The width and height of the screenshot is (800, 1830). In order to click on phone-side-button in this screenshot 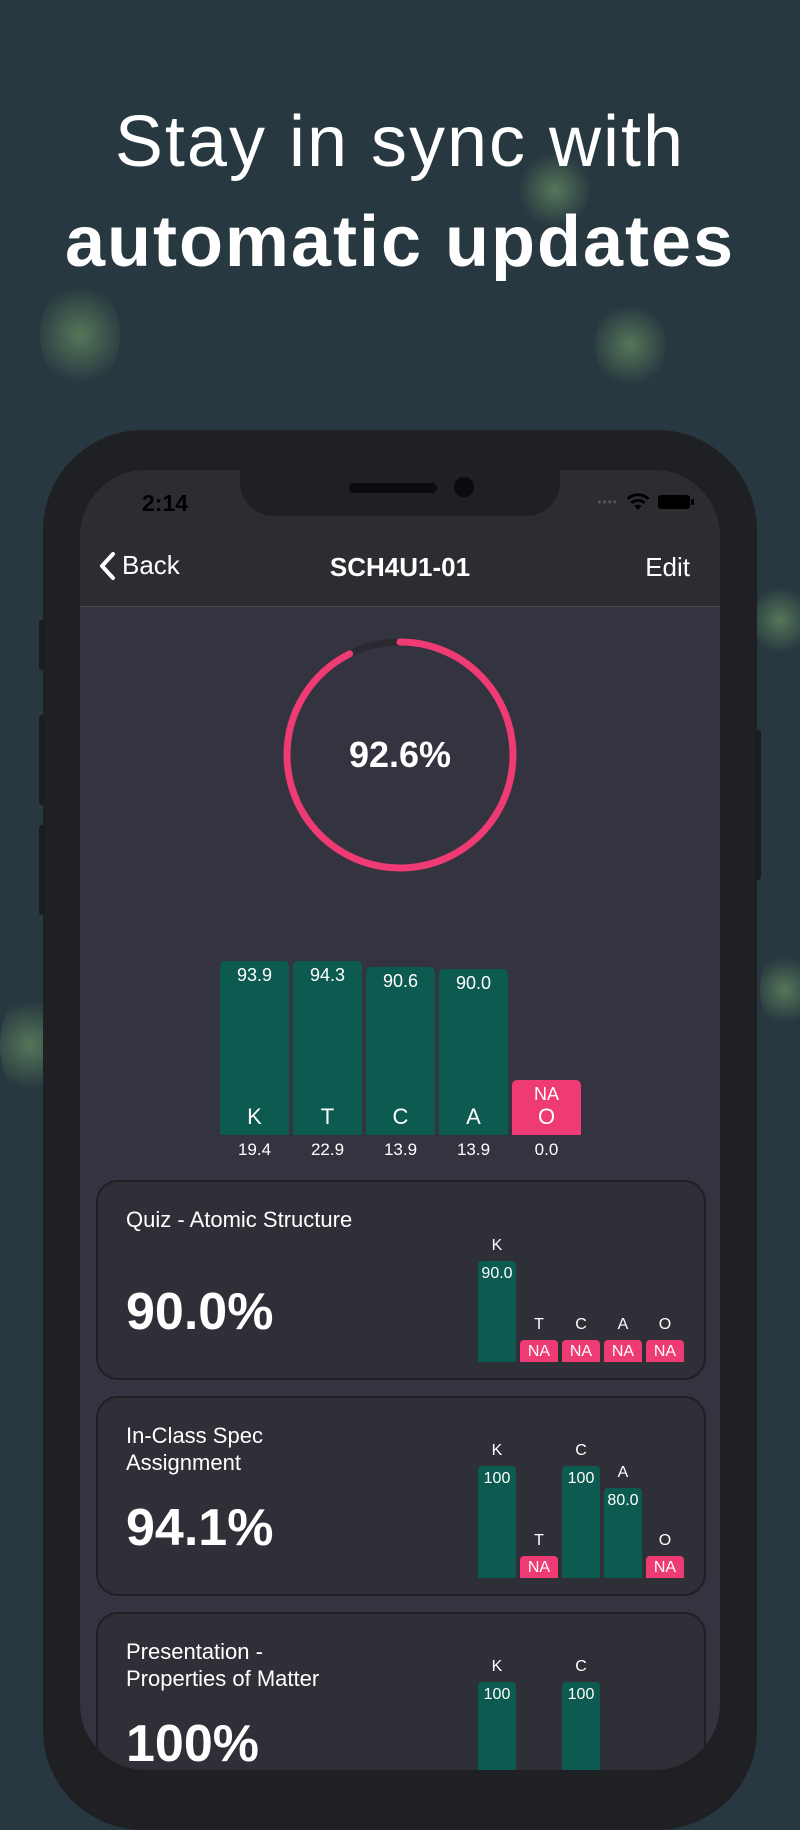, I will do `click(42, 645)`.